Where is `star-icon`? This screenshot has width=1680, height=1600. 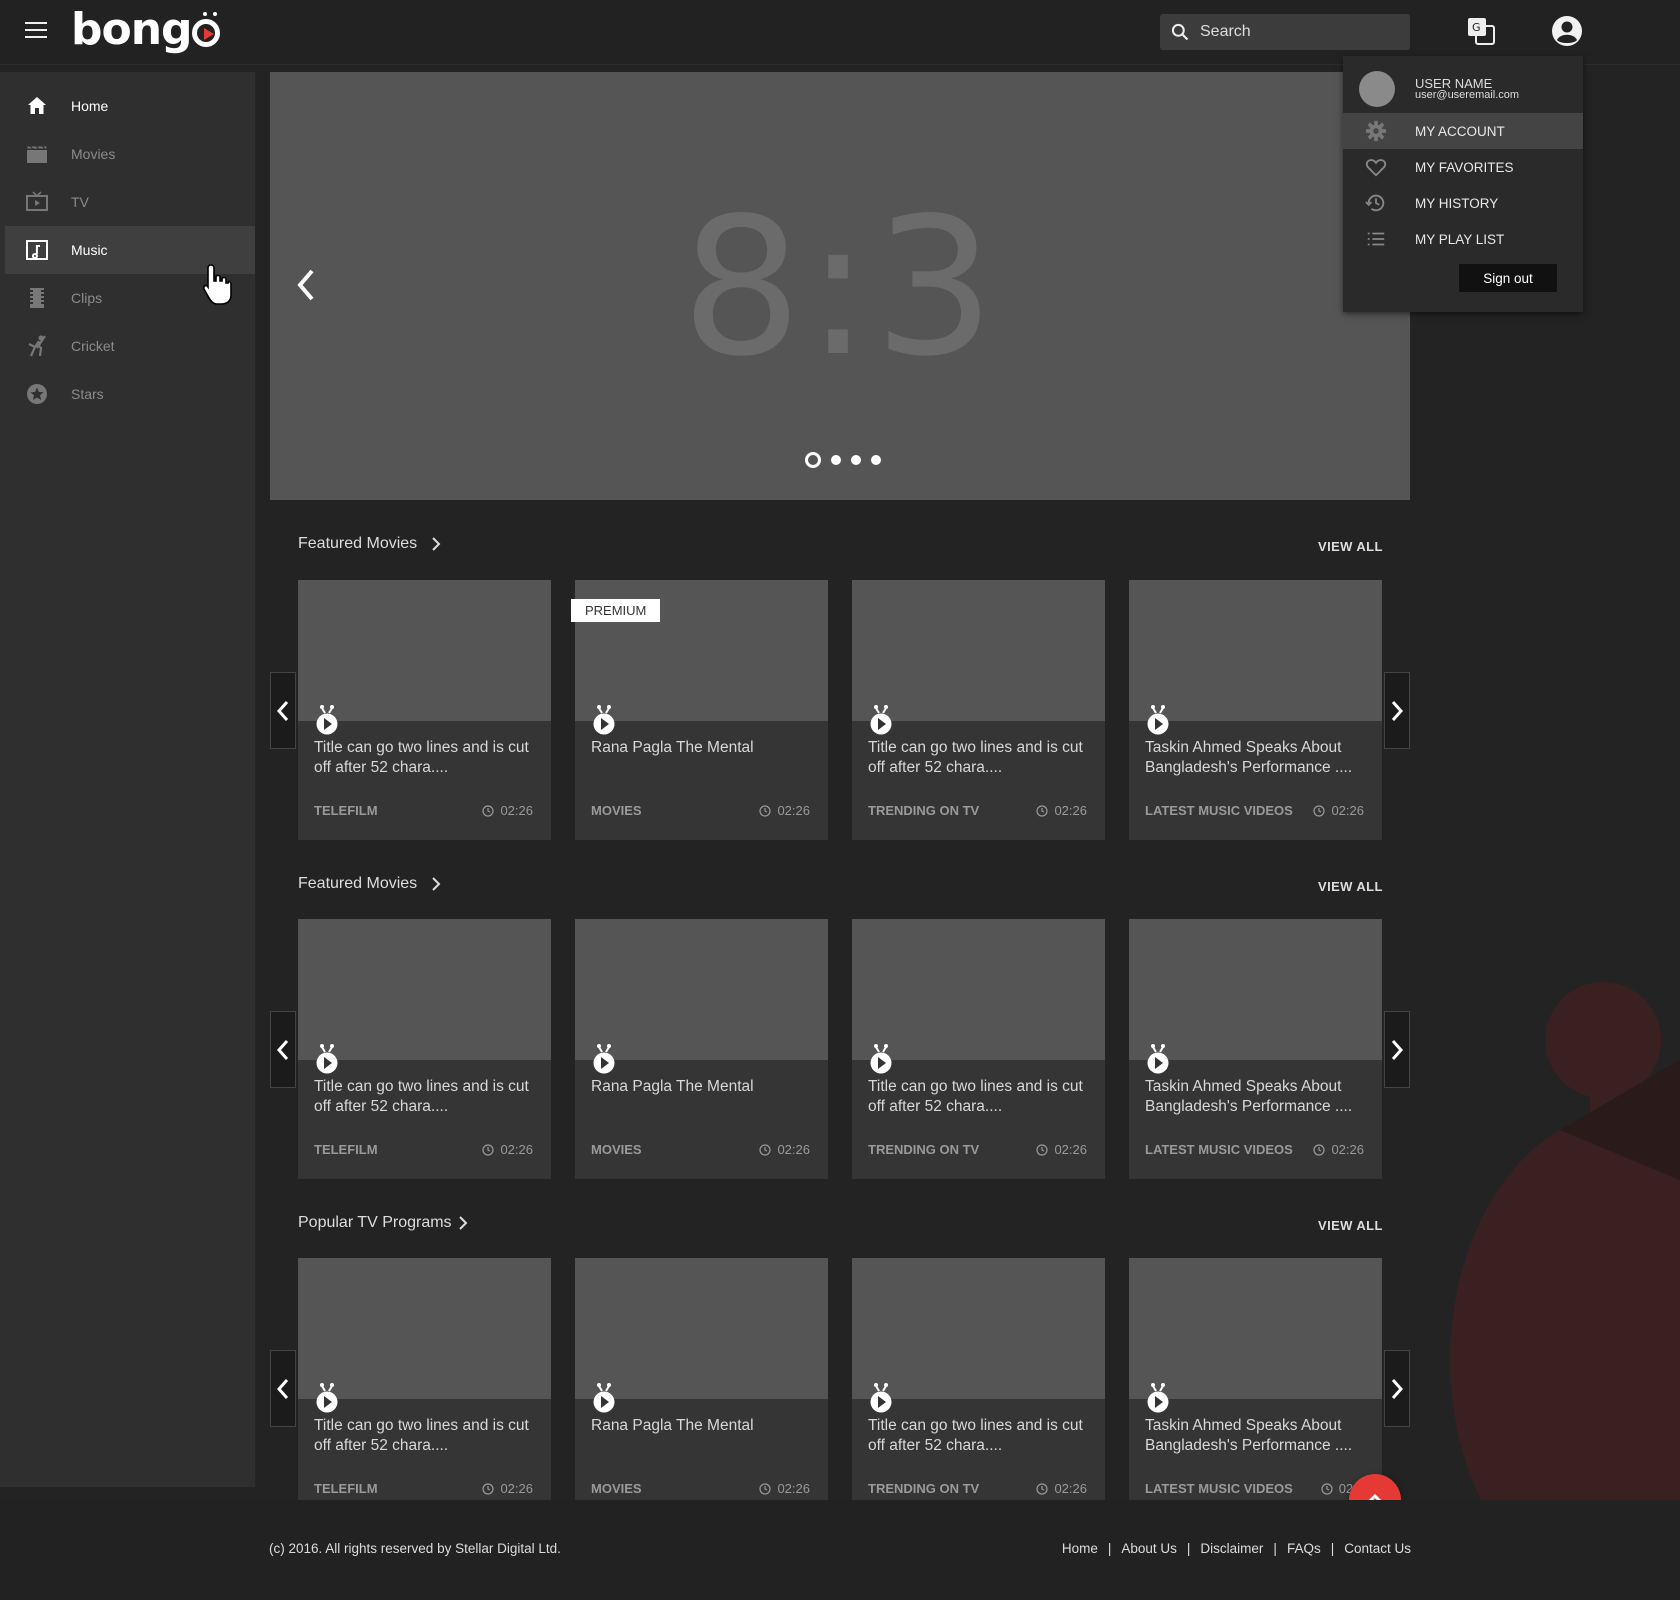
star-icon is located at coordinates (37, 394).